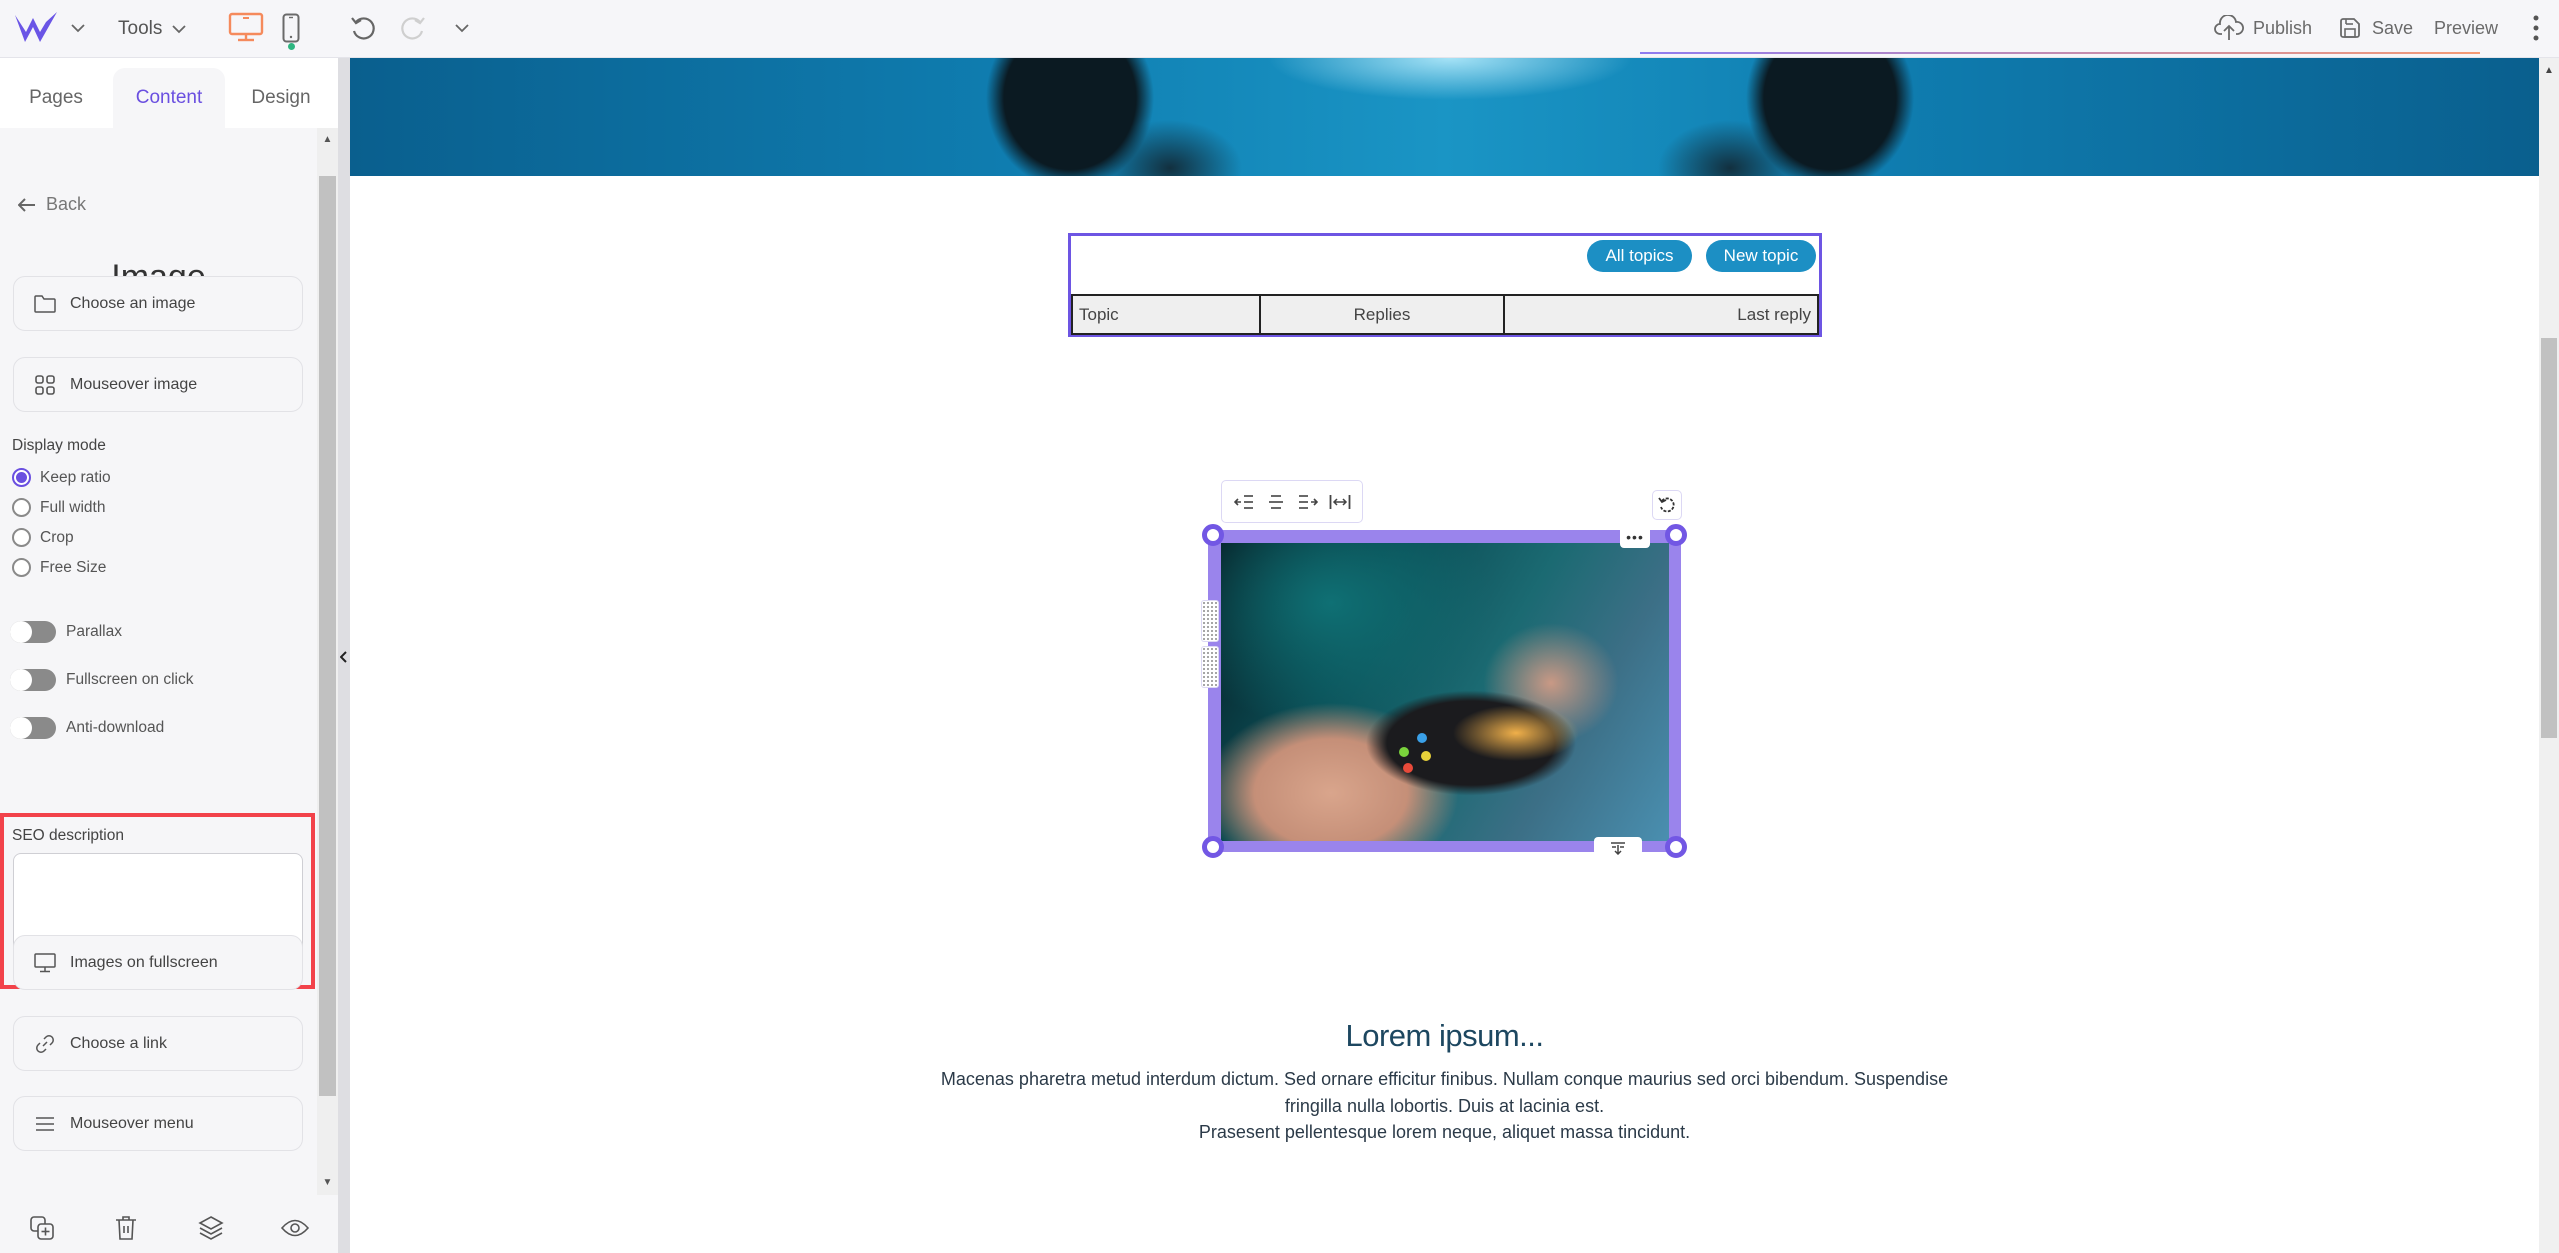  Describe the element at coordinates (1382, 314) in the screenshot. I see `column-header-replies: Replies` at that location.